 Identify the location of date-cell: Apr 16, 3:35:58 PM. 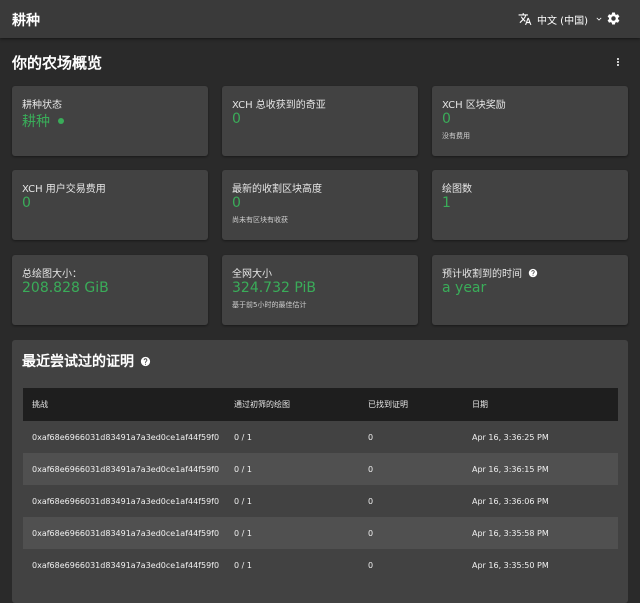
(540, 533).